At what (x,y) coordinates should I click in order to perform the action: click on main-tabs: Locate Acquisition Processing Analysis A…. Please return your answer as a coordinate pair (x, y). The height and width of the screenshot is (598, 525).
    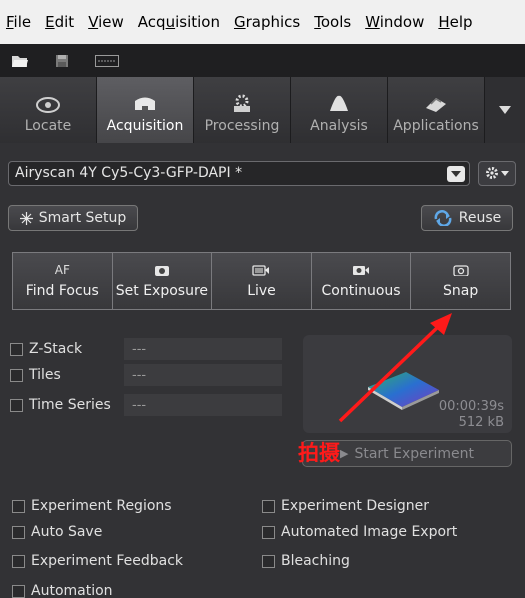
    Looking at the image, I should click on (262, 110).